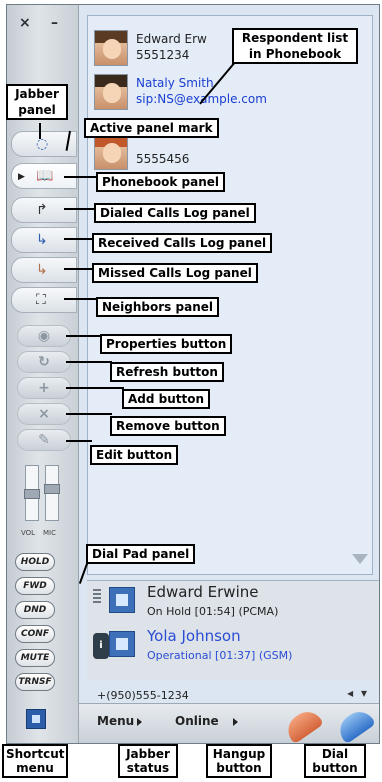 The height and width of the screenshot is (782, 382). I want to click on call-name: Edward Erwine, so click(203, 592).